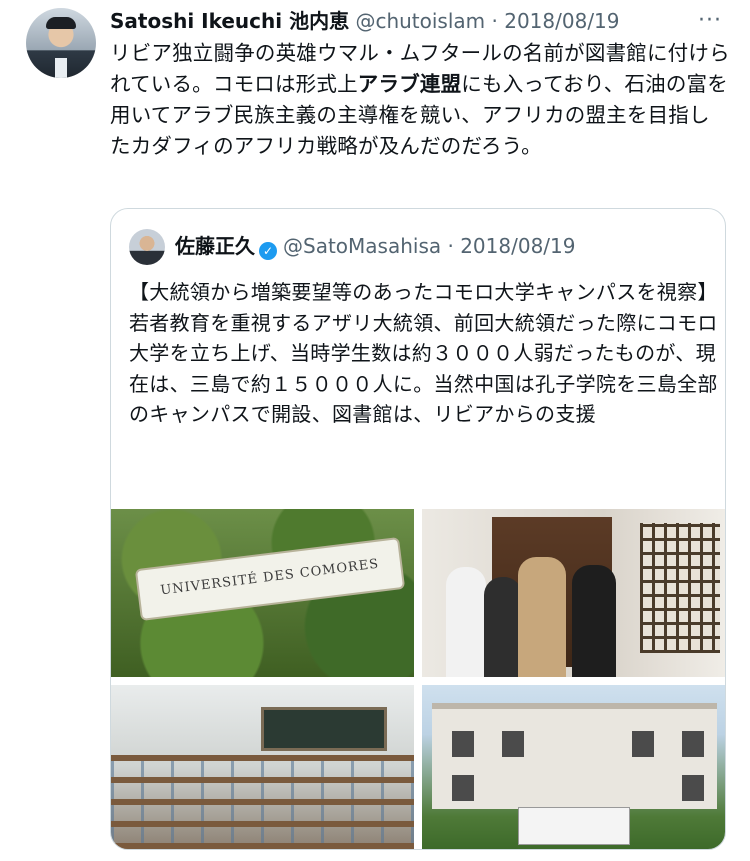 Image resolution: width=750 pixels, height=861 pixels. I want to click on university-sign: UNIVERSITÉ DES COMORES, so click(270, 579).